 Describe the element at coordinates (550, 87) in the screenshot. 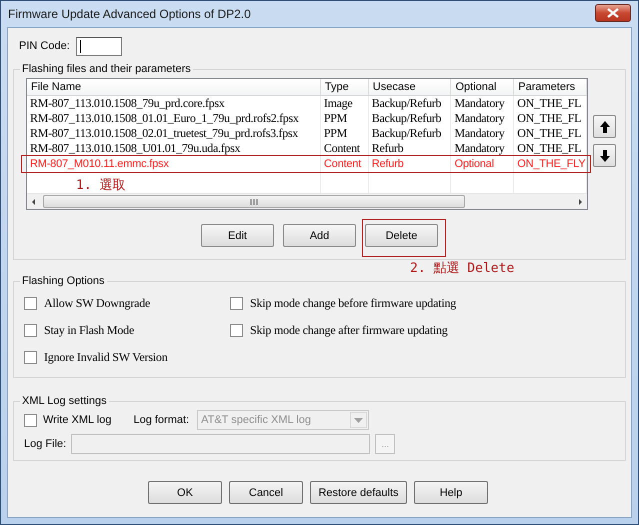

I see `column-header: Parameters` at that location.